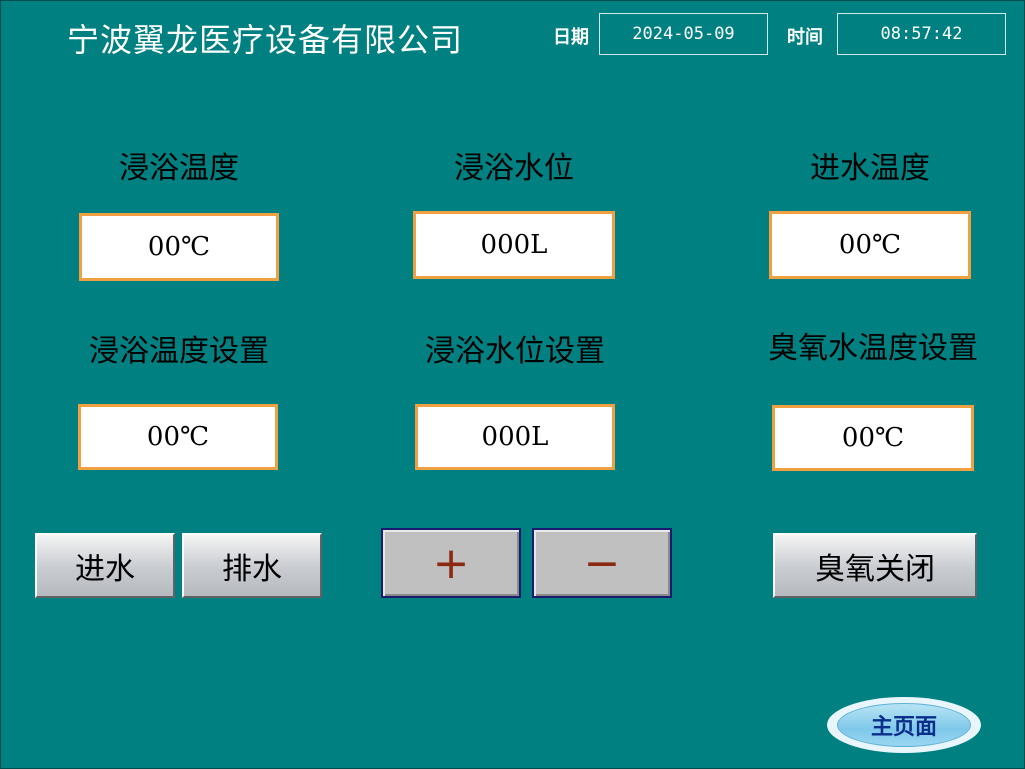  I want to click on bath-level-set-input: 000L, so click(515, 437).